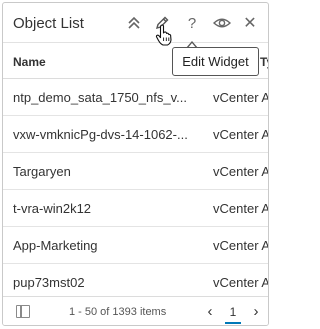 The height and width of the screenshot is (329, 320). I want to click on double-chevron-up-icon, so click(134, 23).